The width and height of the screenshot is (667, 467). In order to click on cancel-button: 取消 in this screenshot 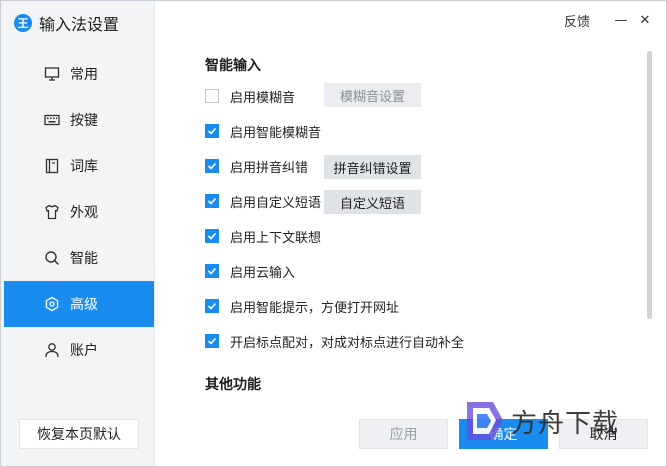, I will do `click(603, 434)`.